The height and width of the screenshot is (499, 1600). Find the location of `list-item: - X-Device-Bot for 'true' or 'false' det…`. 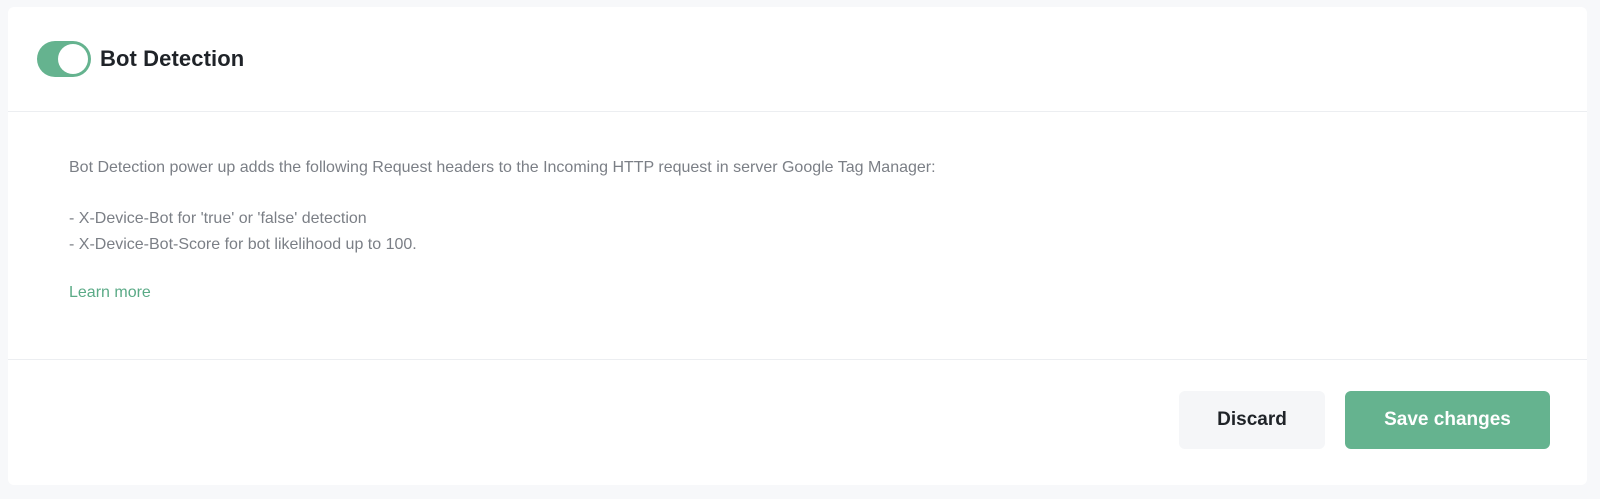

list-item: - X-Device-Bot for 'true' or 'false' det… is located at coordinates (218, 218).